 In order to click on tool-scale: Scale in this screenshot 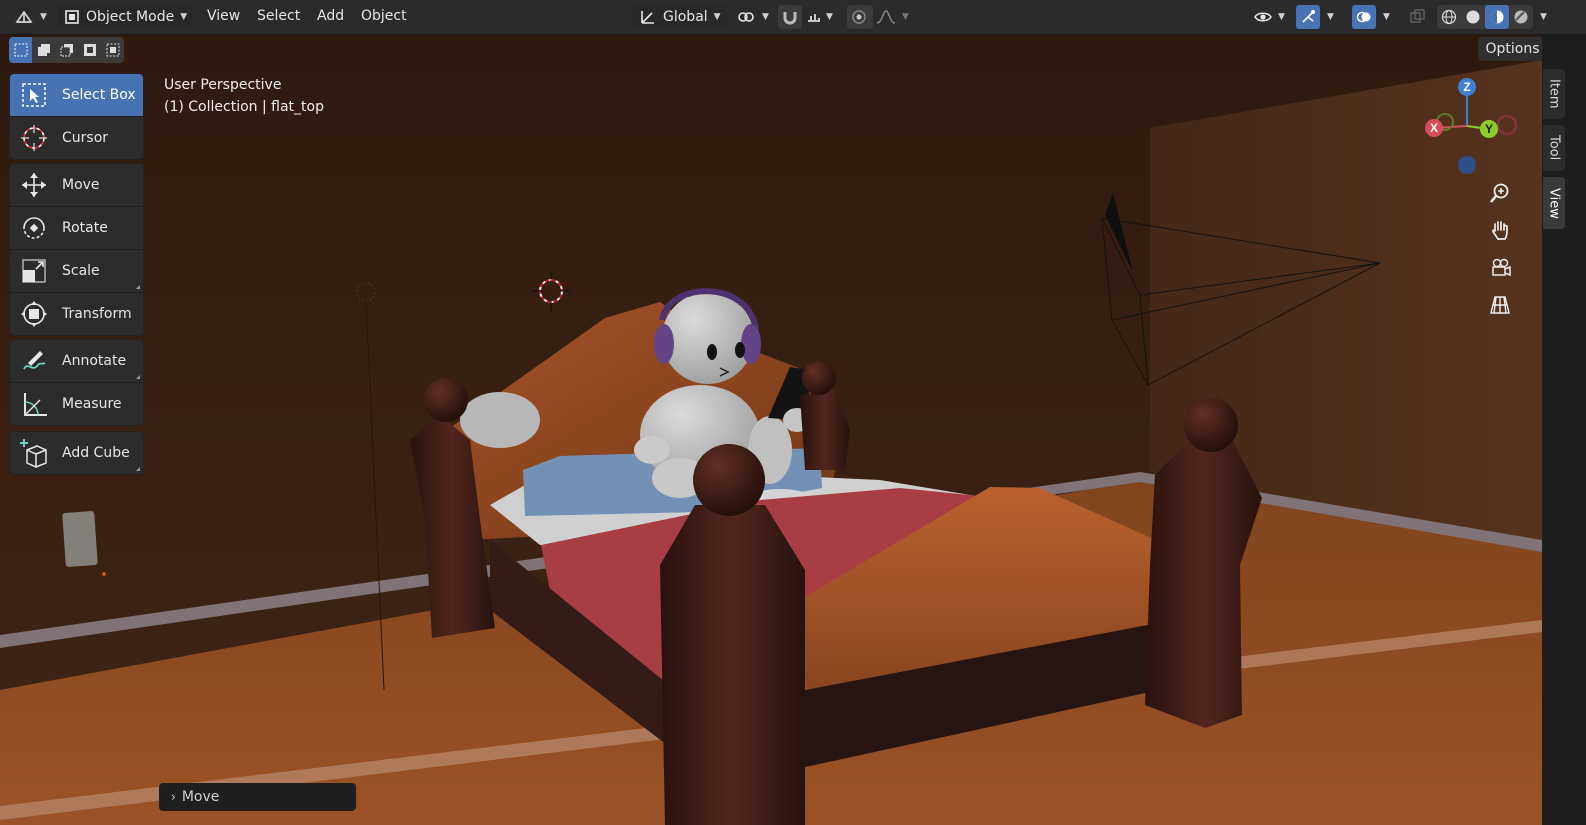, I will do `click(76, 271)`.